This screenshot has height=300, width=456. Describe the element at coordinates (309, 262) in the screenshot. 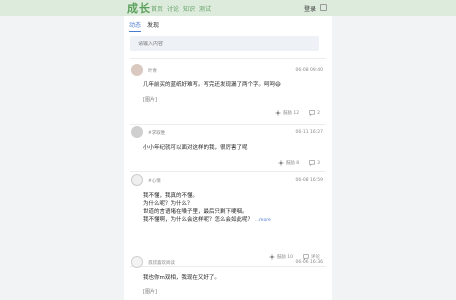

I see `post-time: 06-06 16:36` at that location.